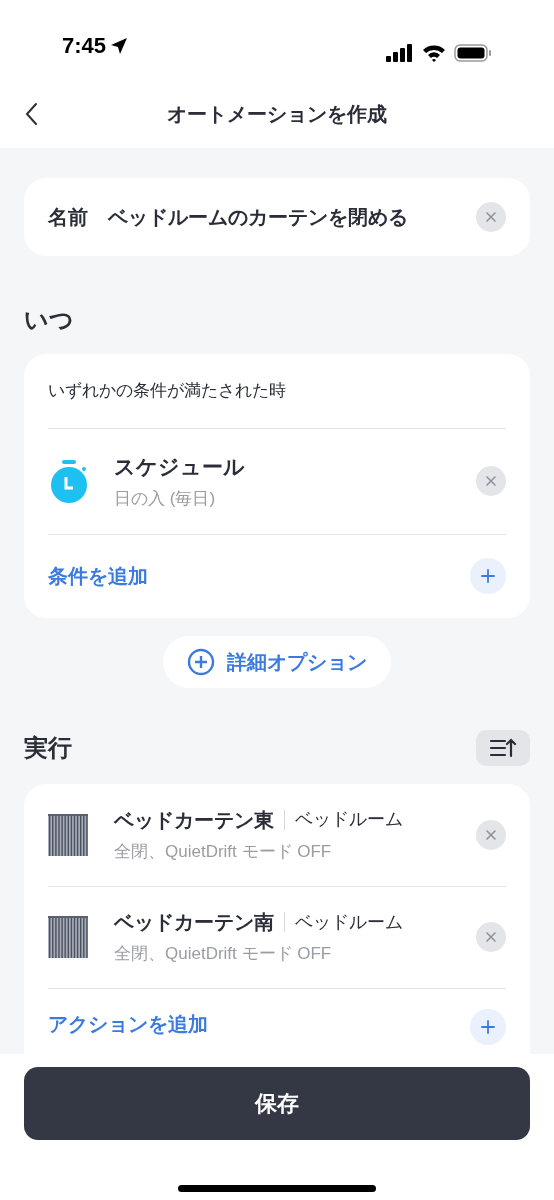 Image resolution: width=554 pixels, height=1200 pixels. I want to click on save-button: 保存, so click(277, 1103).